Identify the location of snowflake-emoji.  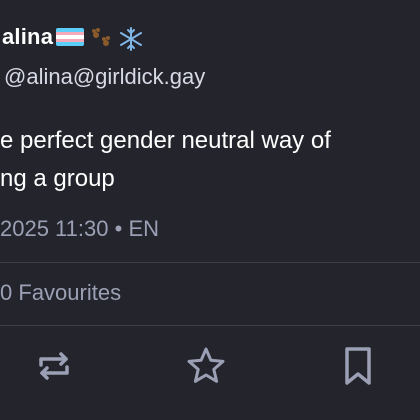
(131, 38).